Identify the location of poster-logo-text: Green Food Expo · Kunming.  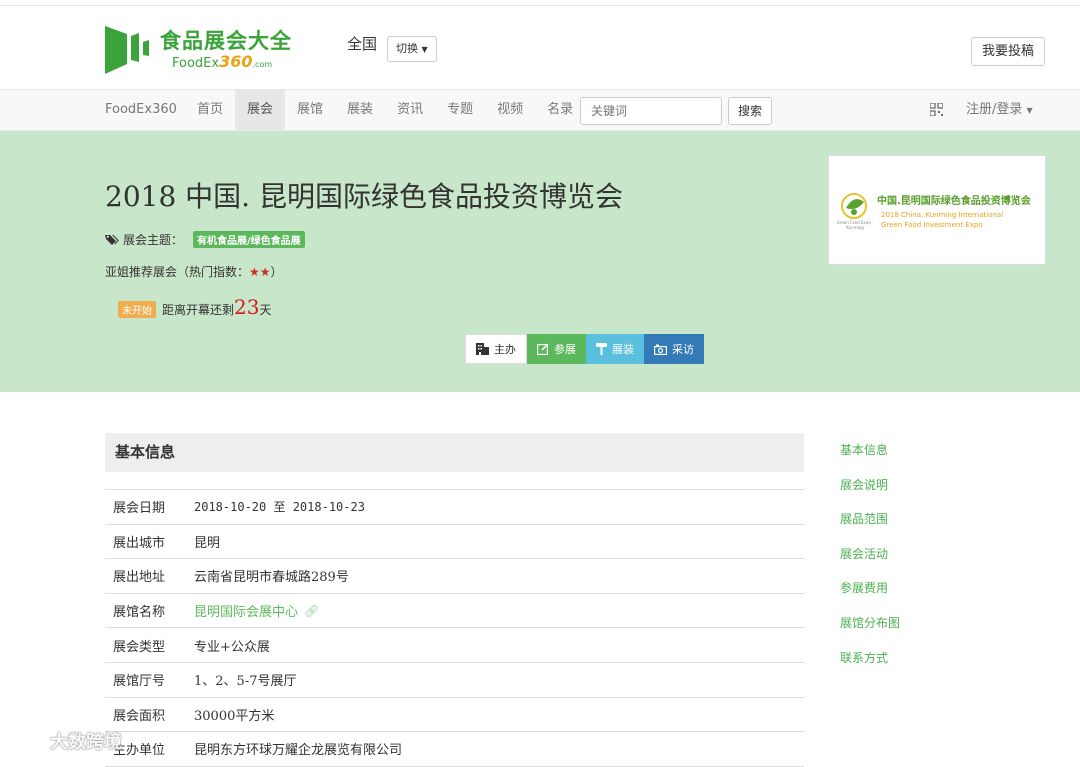
(855, 225).